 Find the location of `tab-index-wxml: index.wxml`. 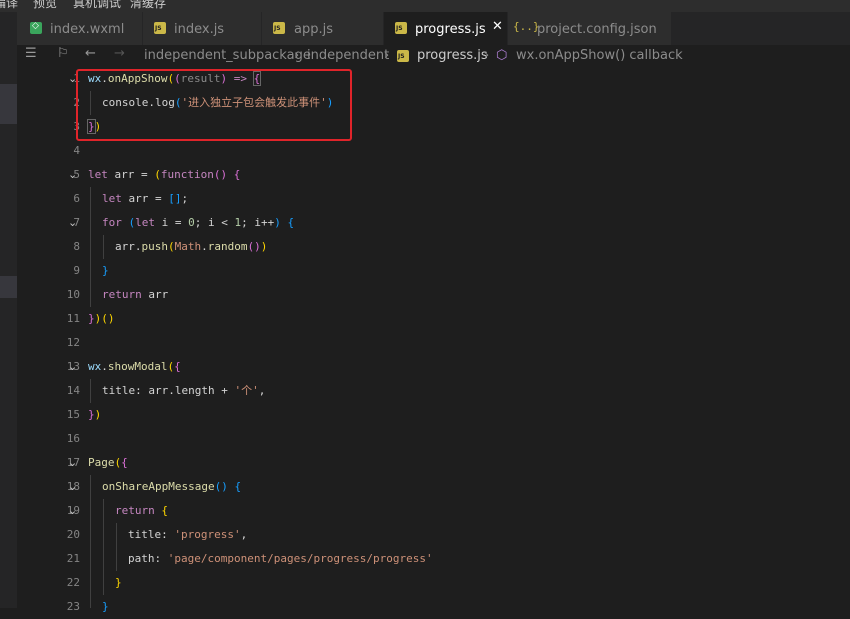

tab-index-wxml: index.wxml is located at coordinates (80, 28).